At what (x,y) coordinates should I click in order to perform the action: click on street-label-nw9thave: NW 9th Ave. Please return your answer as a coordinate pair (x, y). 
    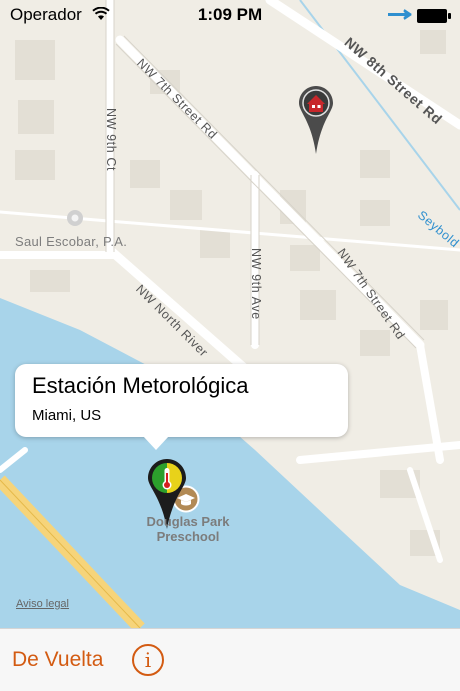
    Looking at the image, I should click on (256, 284).